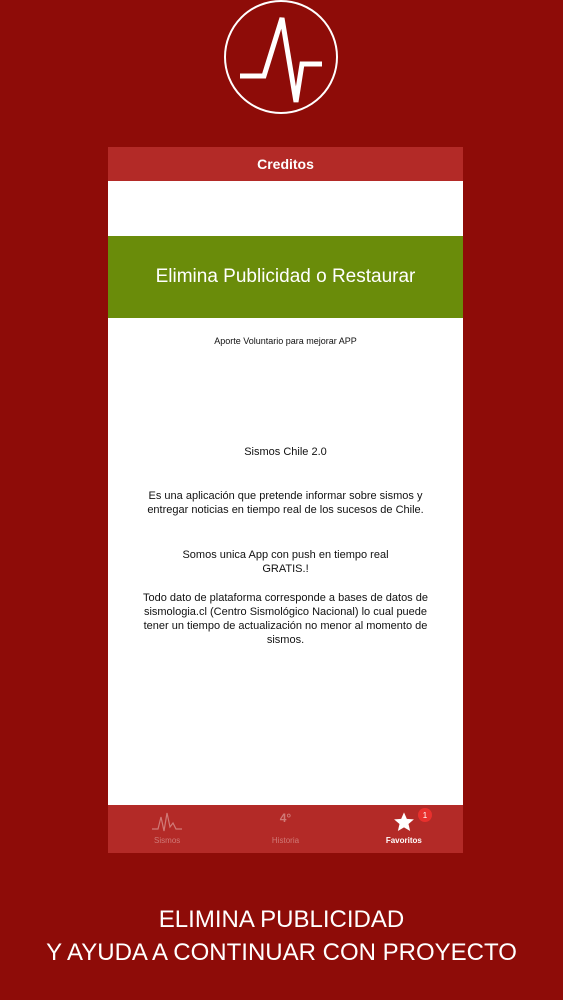  I want to click on contribution-text: Aporte Voluntario para mejorar APP, so click(285, 341).